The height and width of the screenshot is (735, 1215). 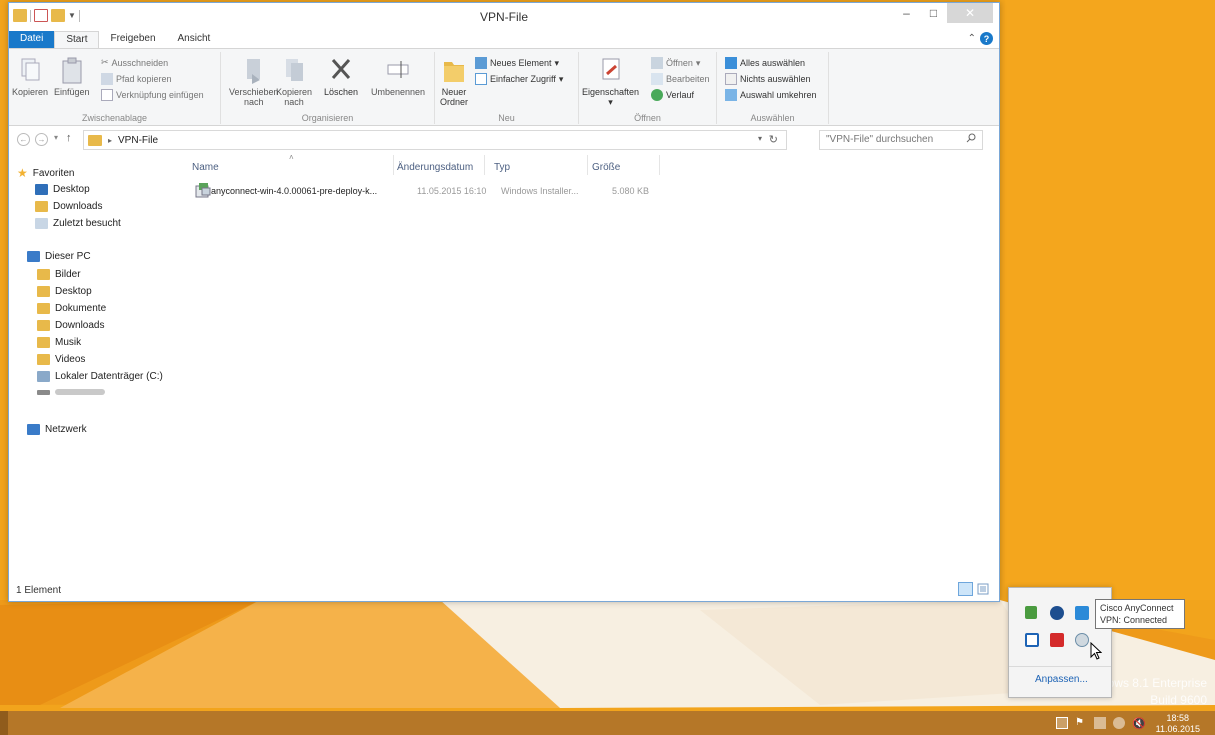 What do you see at coordinates (504, 16) in the screenshot?
I see `title-bar: ▼ VPN-File – □ ✕` at bounding box center [504, 16].